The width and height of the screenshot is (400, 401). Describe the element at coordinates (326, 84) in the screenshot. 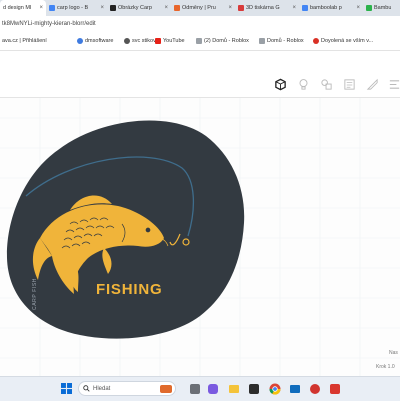

I see `shapes-icon` at that location.